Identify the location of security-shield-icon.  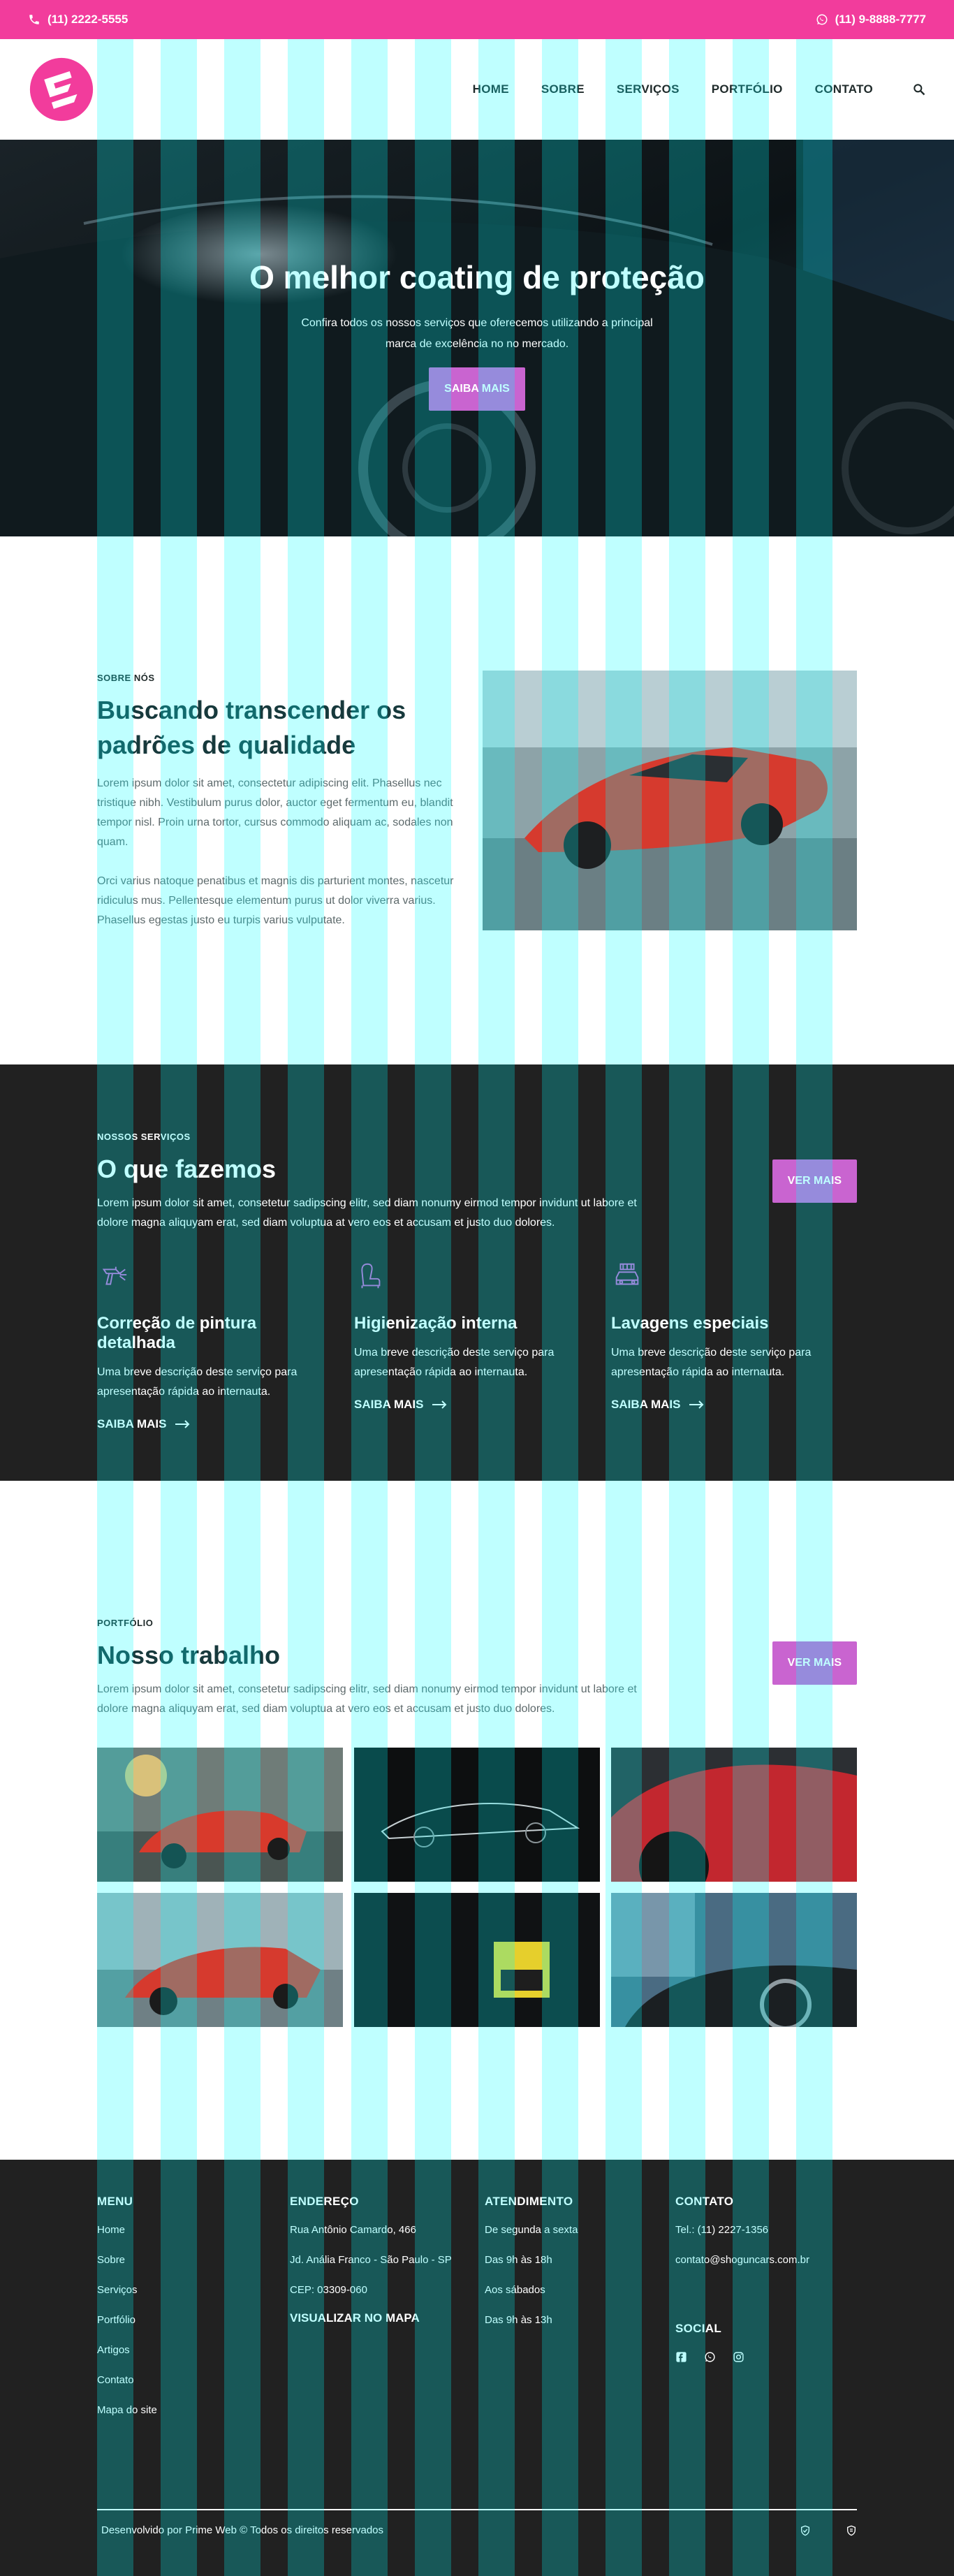
(805, 2530).